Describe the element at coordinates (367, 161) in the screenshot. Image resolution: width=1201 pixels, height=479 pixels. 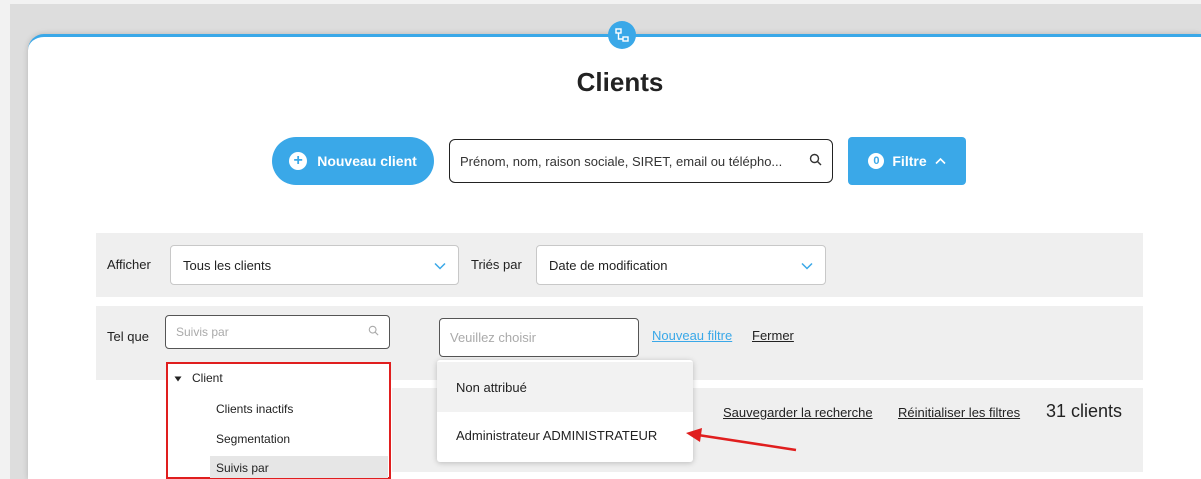
I see `new-client-label: Nouveau client` at that location.